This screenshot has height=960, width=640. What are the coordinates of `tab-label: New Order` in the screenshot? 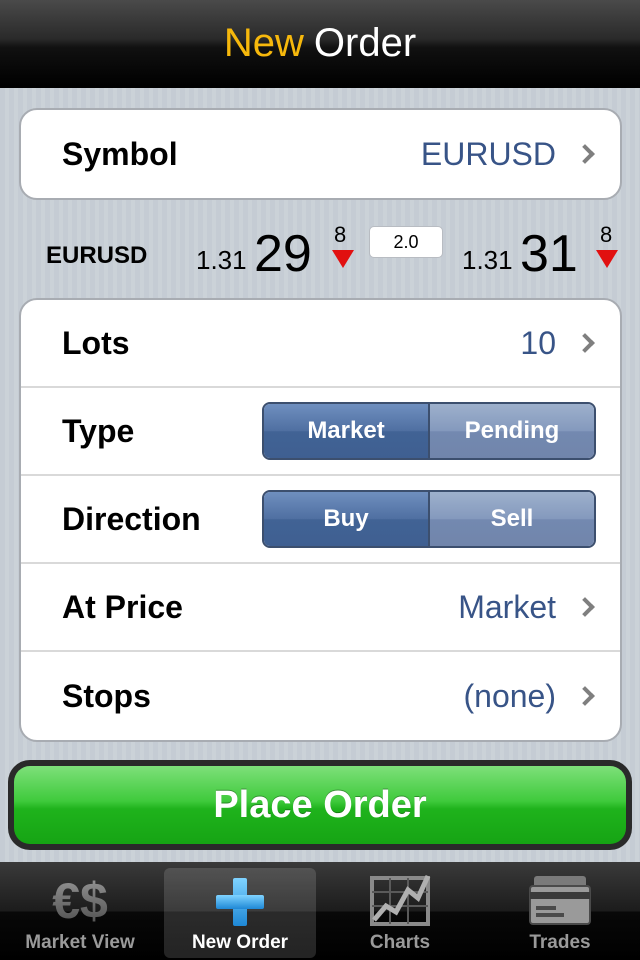 It's located at (240, 942).